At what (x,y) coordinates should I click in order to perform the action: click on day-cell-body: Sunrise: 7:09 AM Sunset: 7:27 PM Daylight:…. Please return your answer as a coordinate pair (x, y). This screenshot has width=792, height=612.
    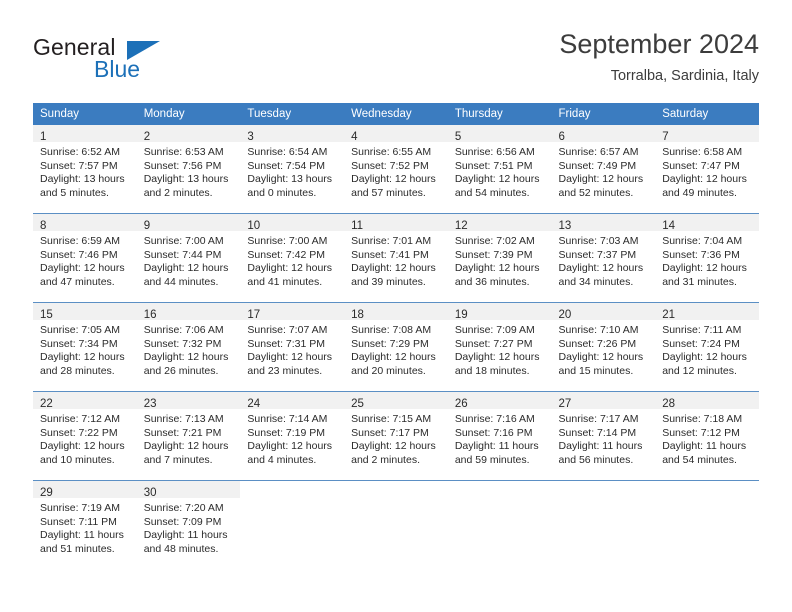
    Looking at the image, I should click on (500, 349).